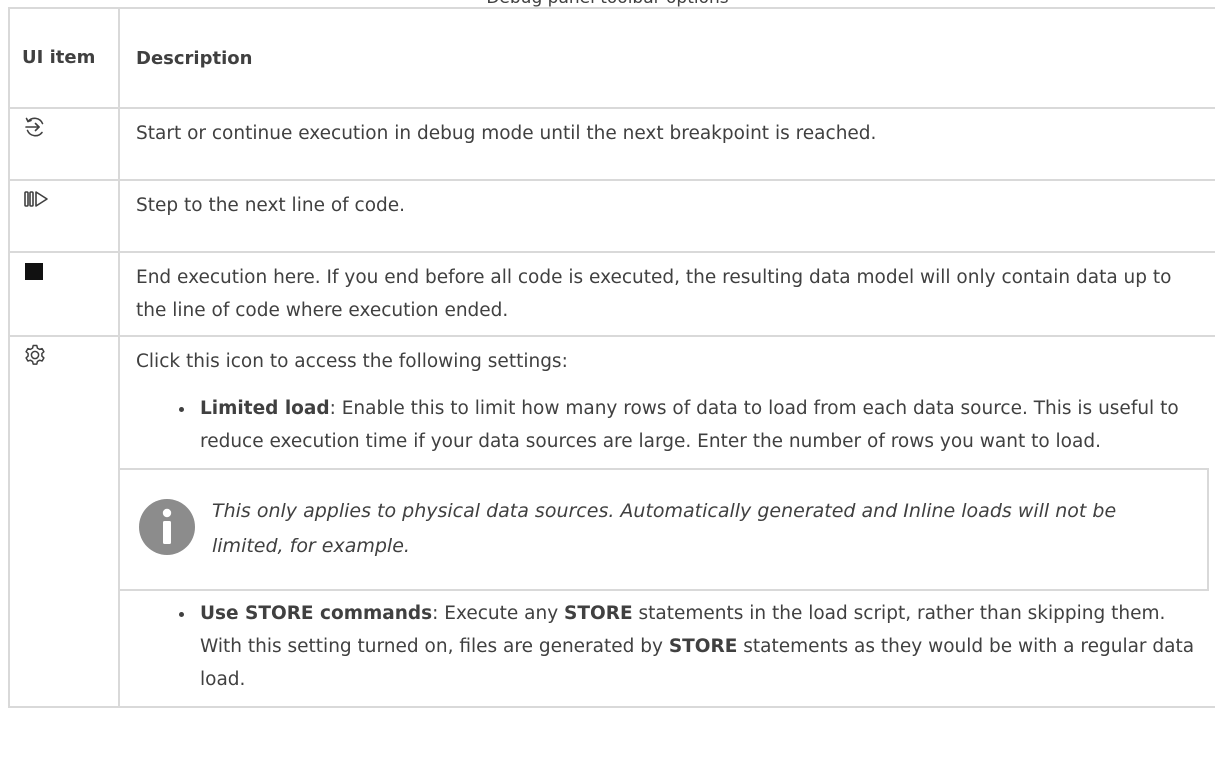  I want to click on table-row: Step to the next line of code., so click(611, 216).